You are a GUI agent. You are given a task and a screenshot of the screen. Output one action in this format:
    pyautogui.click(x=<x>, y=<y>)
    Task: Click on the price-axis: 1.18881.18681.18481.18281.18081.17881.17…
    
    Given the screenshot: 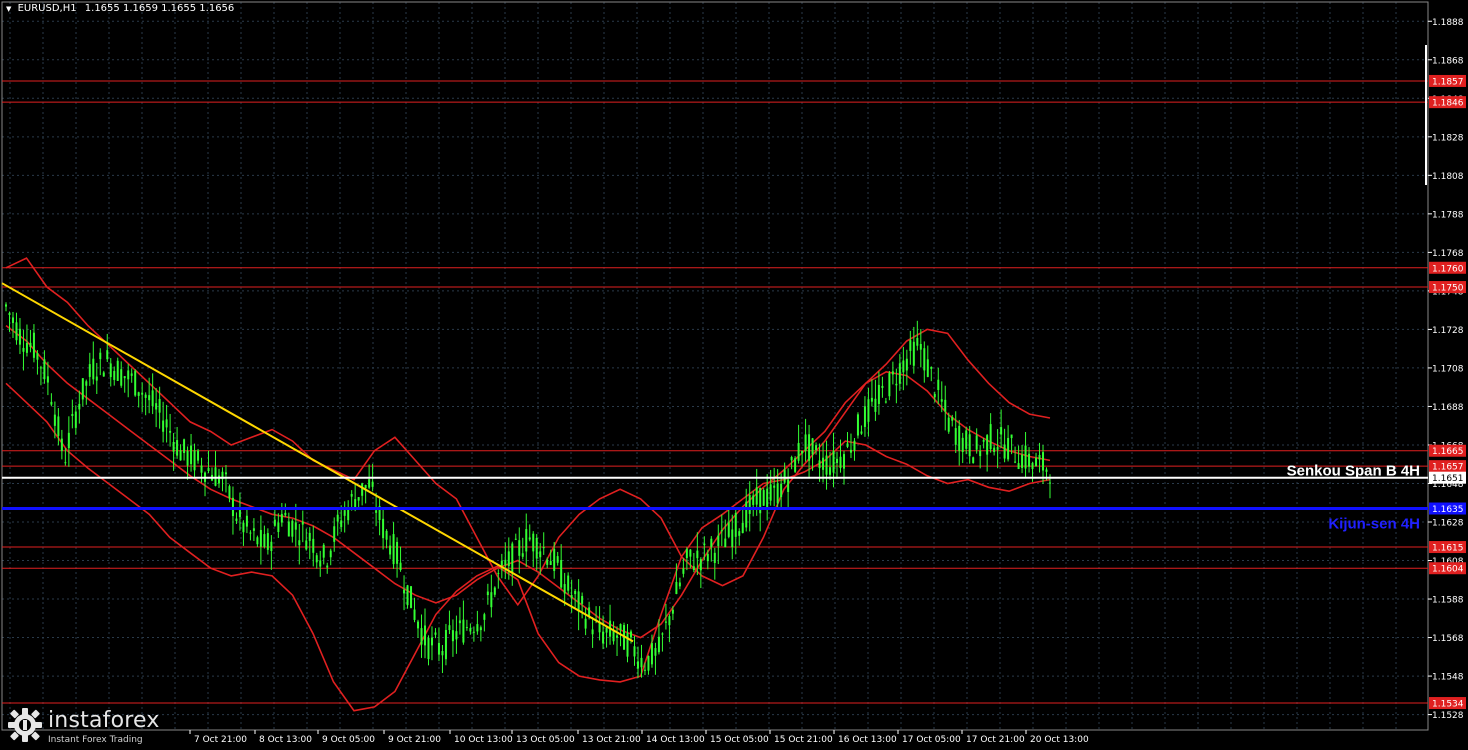 What is the action you would take?
    pyautogui.click(x=1445, y=369)
    